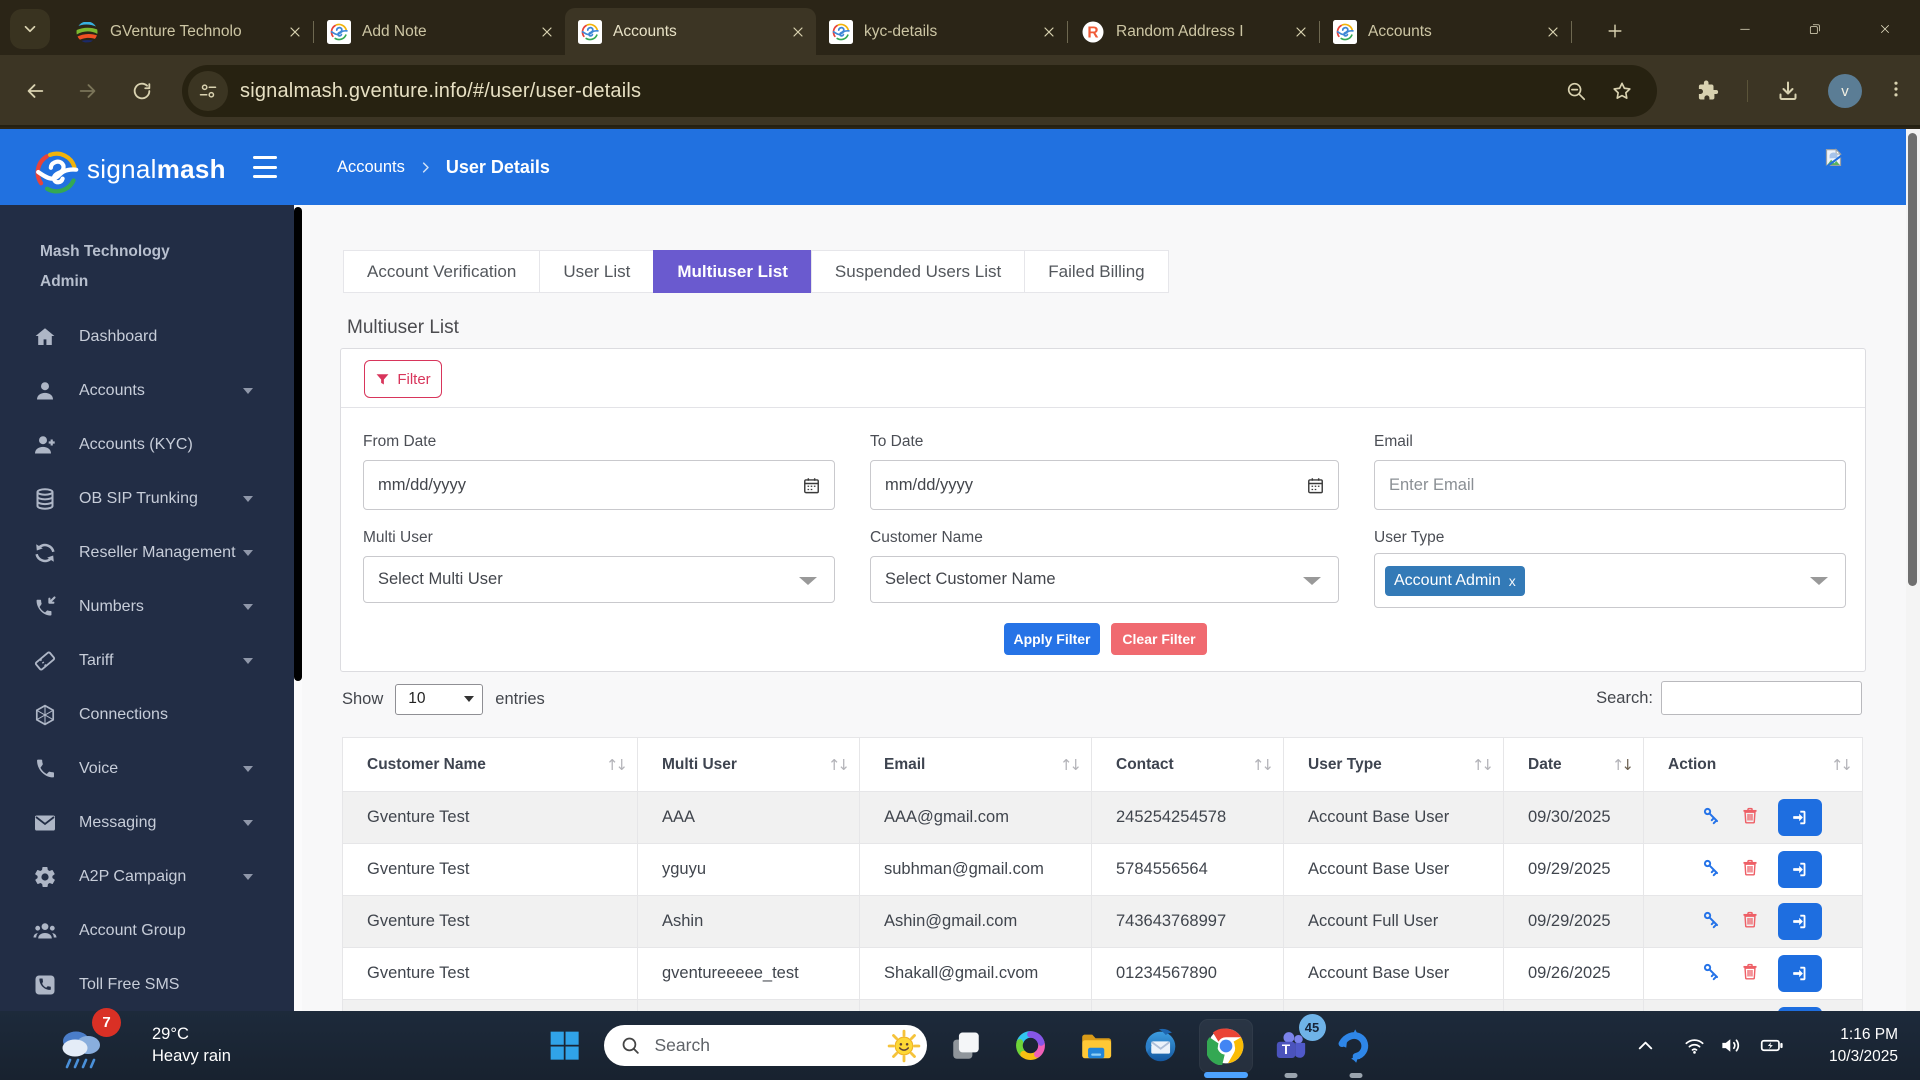  Describe the element at coordinates (599, 485) in the screenshot. I see `from-date-input: mm/dd/yyyy` at that location.